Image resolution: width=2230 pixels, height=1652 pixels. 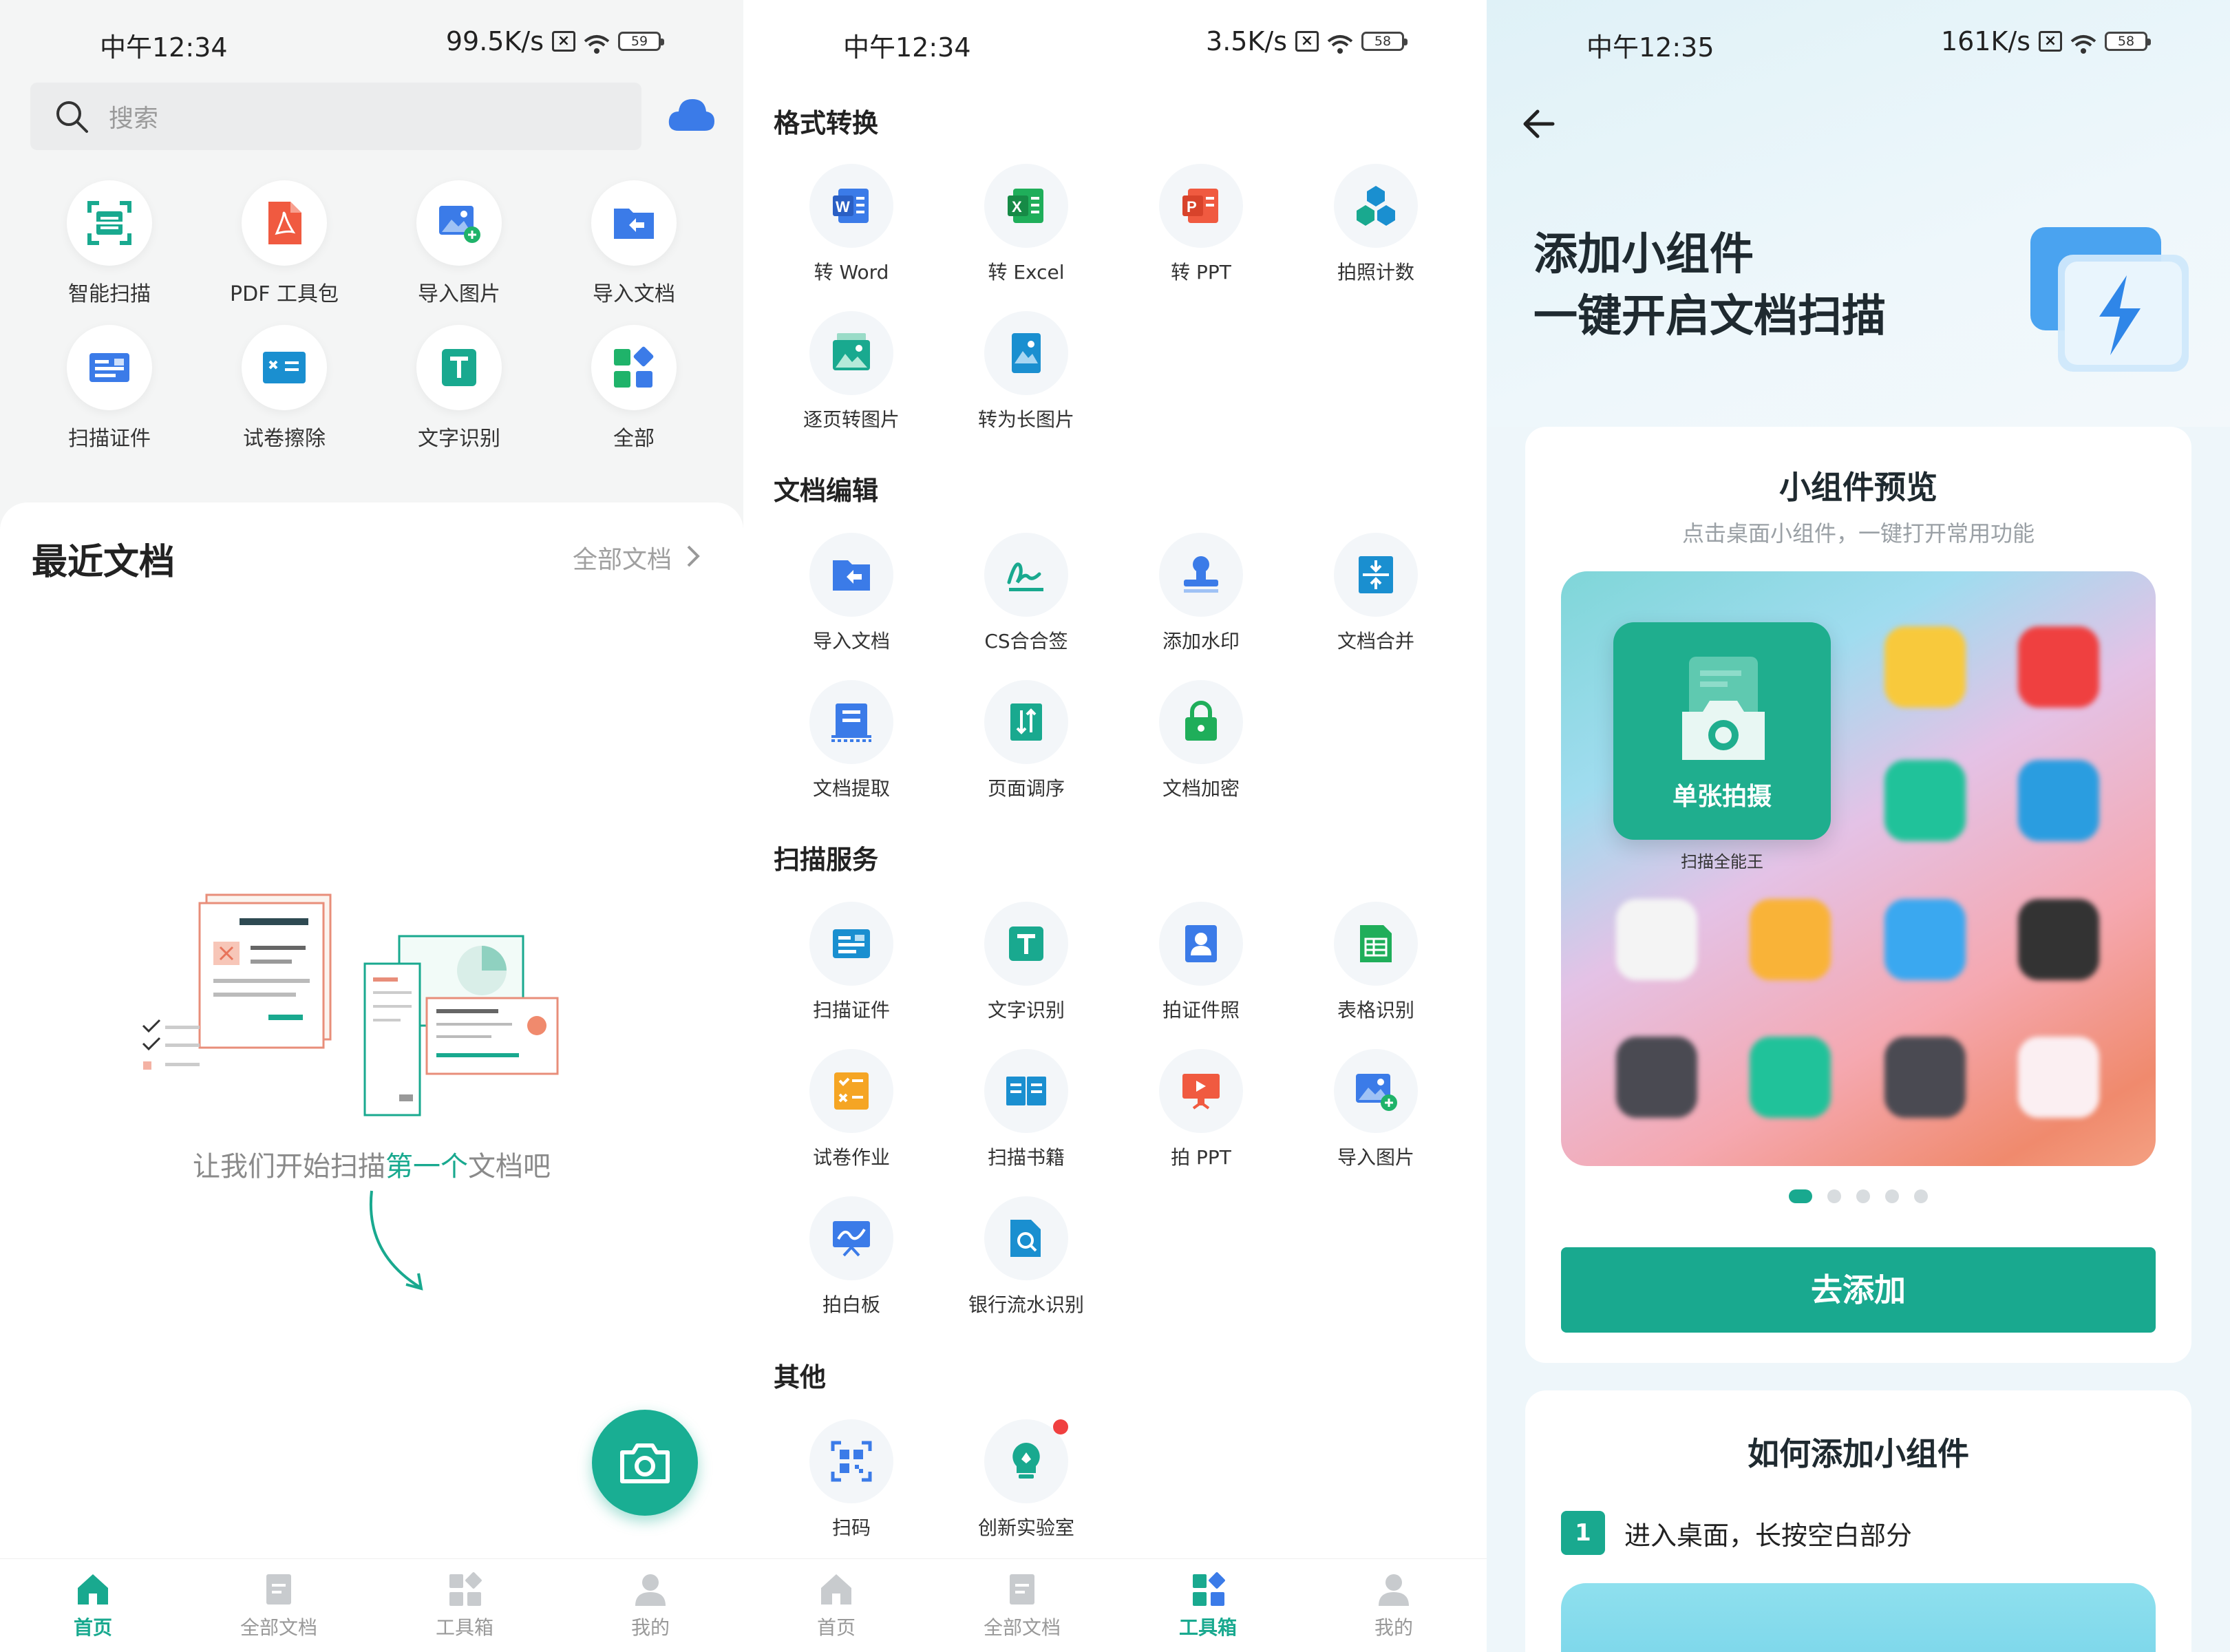 I want to click on widget-label: 单张拍摄, so click(x=1722, y=797).